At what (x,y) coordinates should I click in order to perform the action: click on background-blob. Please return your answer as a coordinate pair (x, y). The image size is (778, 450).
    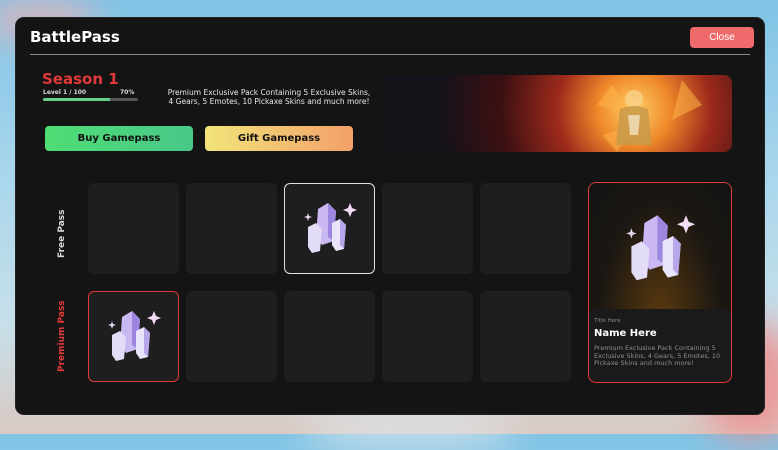
    Looking at the image, I should click on (410, 430).